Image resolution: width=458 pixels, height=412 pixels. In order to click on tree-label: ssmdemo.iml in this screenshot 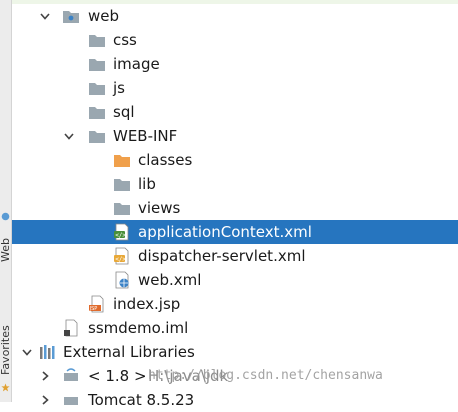, I will do `click(138, 328)`.